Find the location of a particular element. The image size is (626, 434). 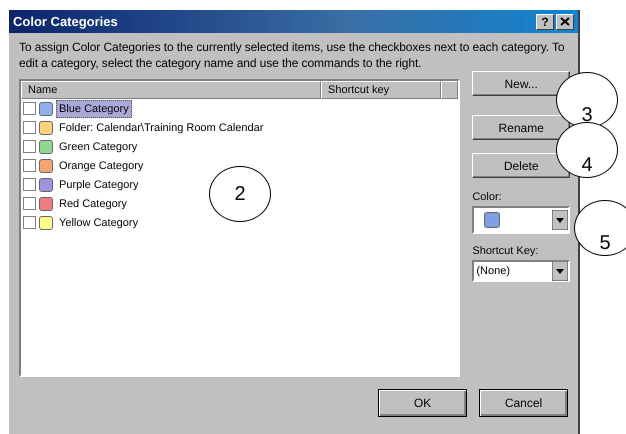

category-name: Orange Category is located at coordinates (101, 165).